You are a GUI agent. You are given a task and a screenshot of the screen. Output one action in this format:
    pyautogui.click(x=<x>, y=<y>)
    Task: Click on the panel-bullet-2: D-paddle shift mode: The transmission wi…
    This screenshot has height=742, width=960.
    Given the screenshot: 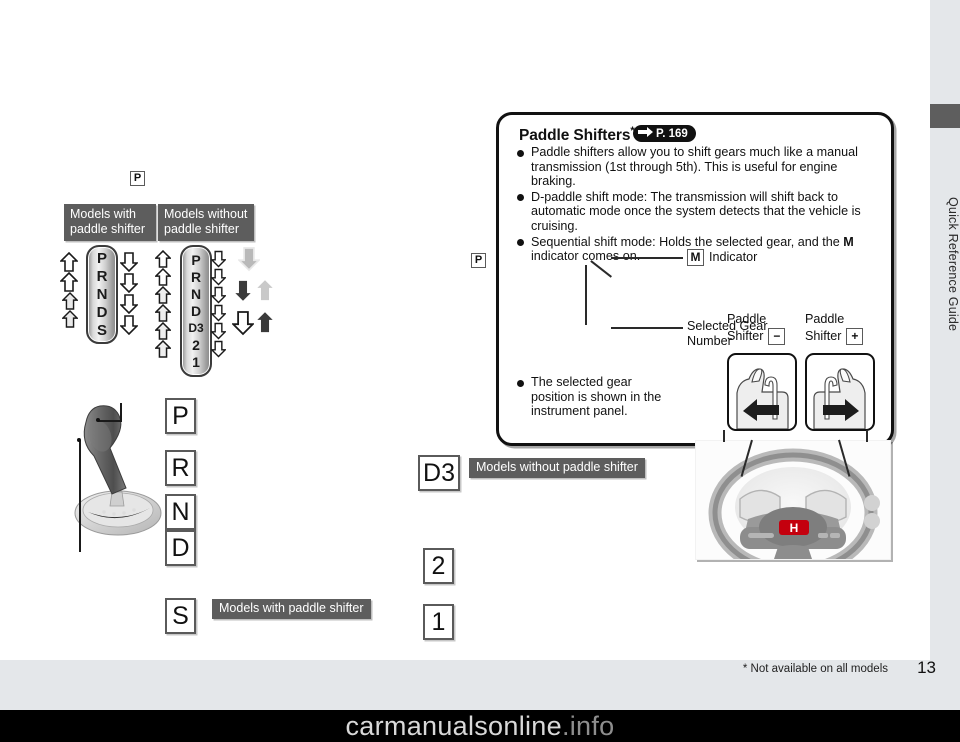 What is the action you would take?
    pyautogui.click(x=698, y=212)
    